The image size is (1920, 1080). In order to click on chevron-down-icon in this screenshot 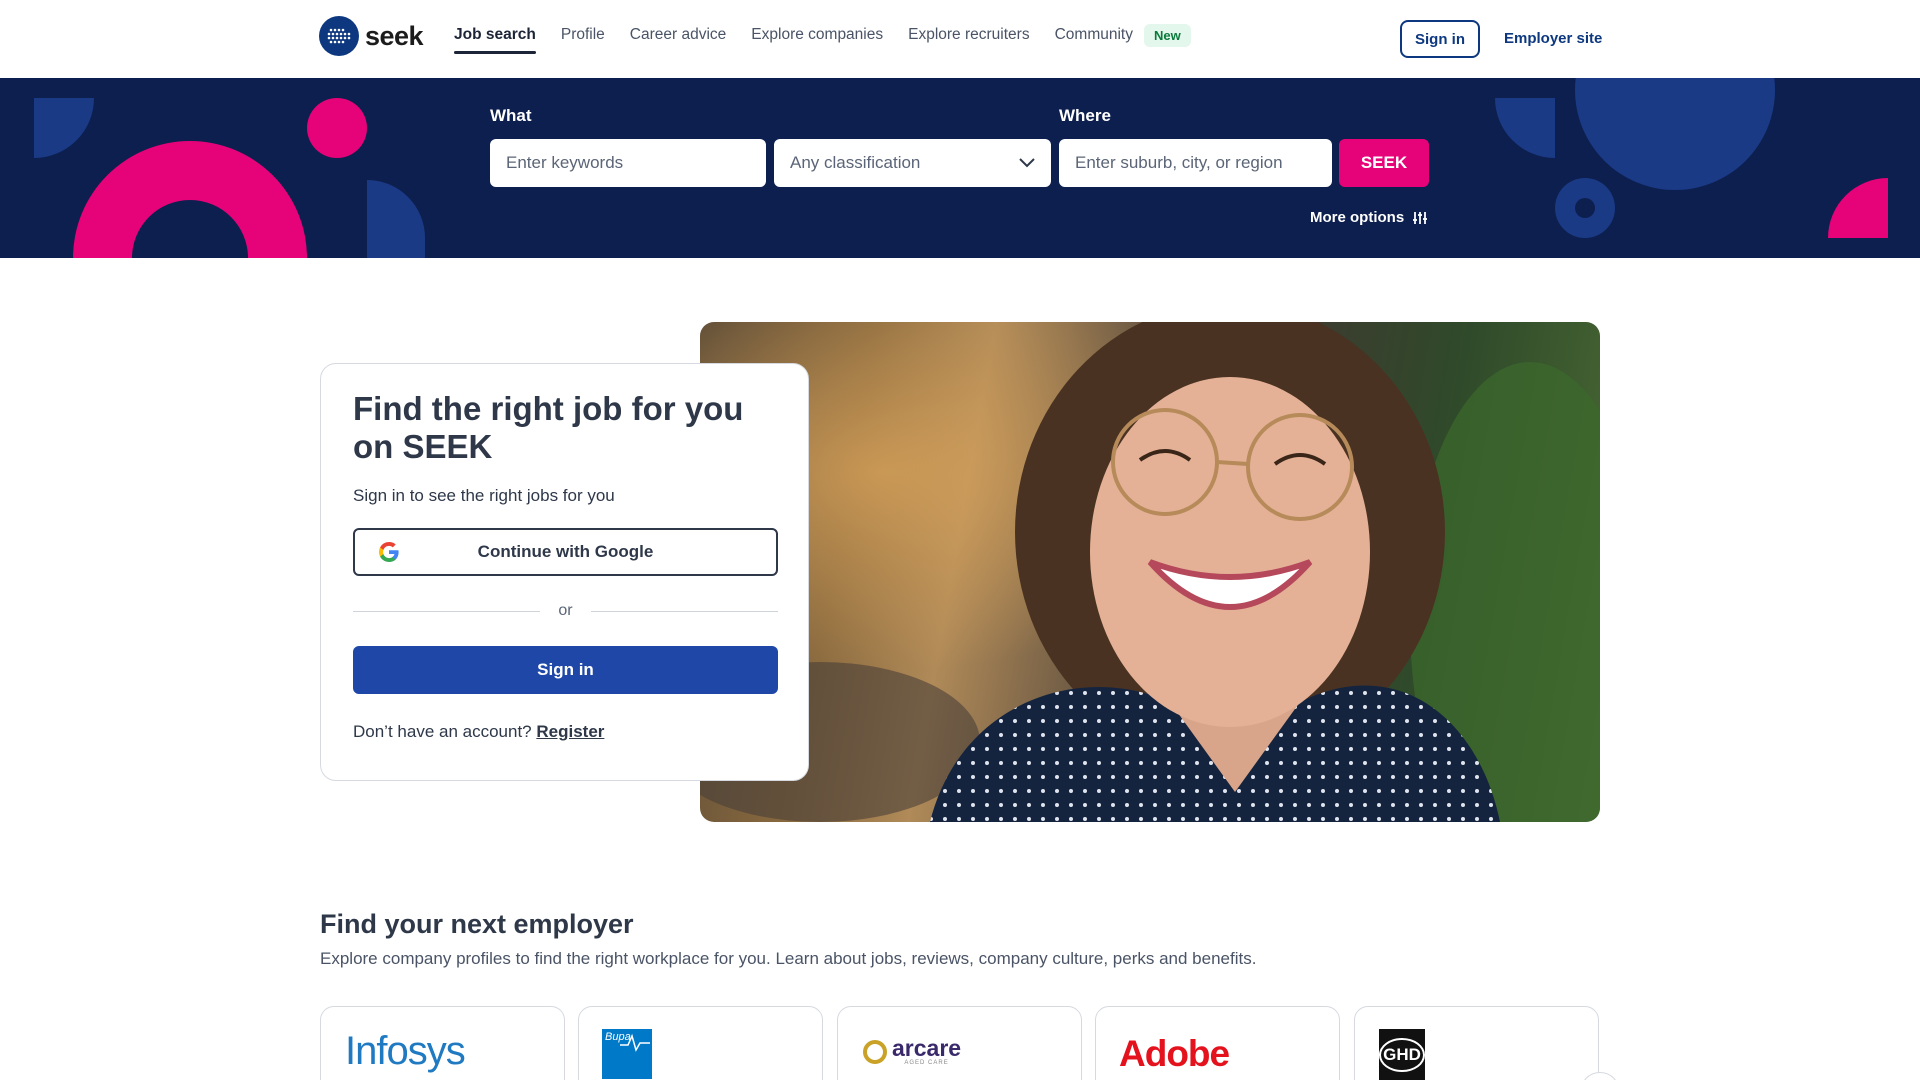, I will do `click(1027, 163)`.